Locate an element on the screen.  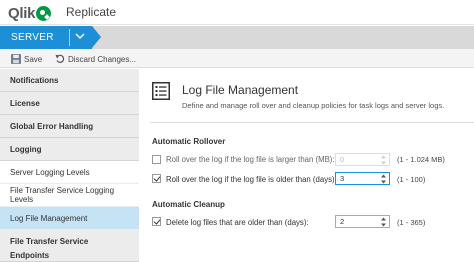
server-tab-divider is located at coordinates (69, 37).